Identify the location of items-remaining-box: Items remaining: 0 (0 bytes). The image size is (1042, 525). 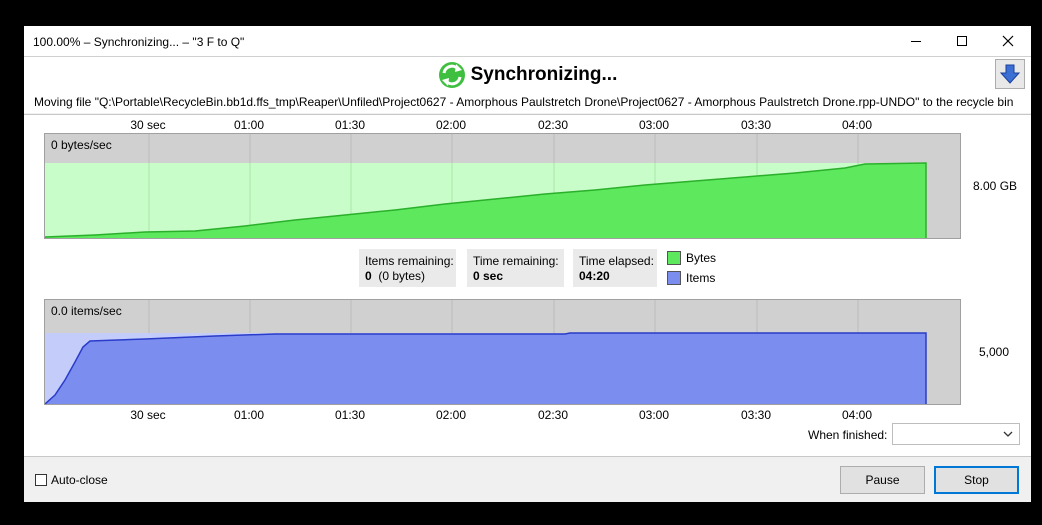
(407, 268).